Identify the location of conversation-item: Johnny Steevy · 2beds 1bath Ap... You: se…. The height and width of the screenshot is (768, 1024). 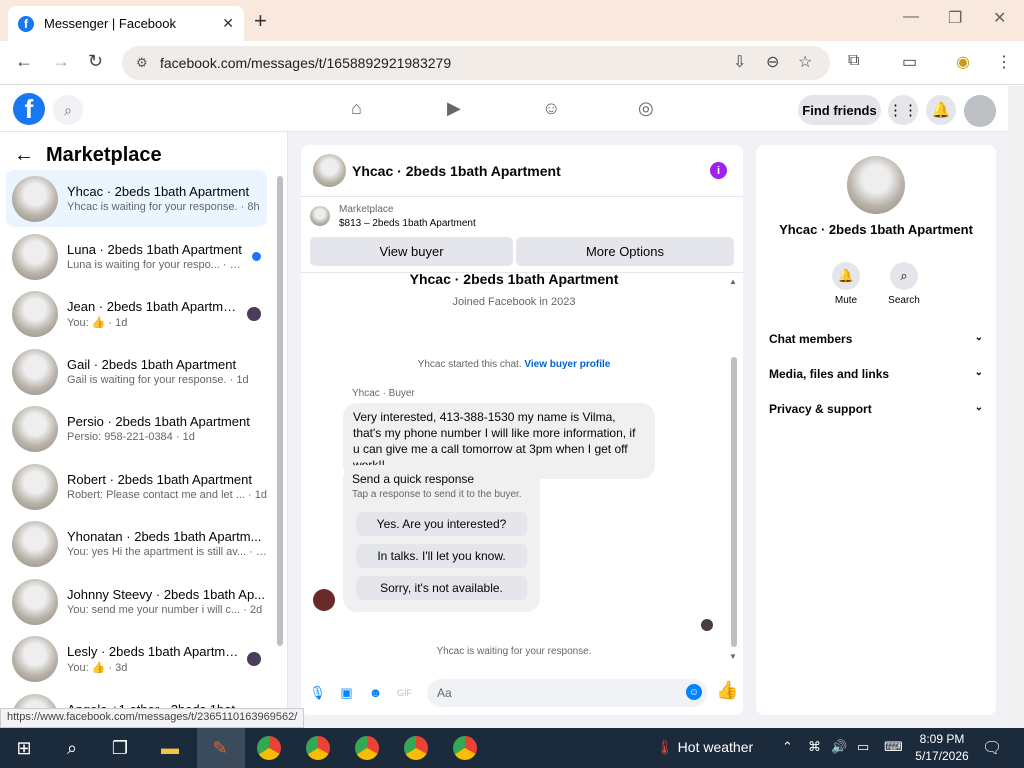
(136, 601).